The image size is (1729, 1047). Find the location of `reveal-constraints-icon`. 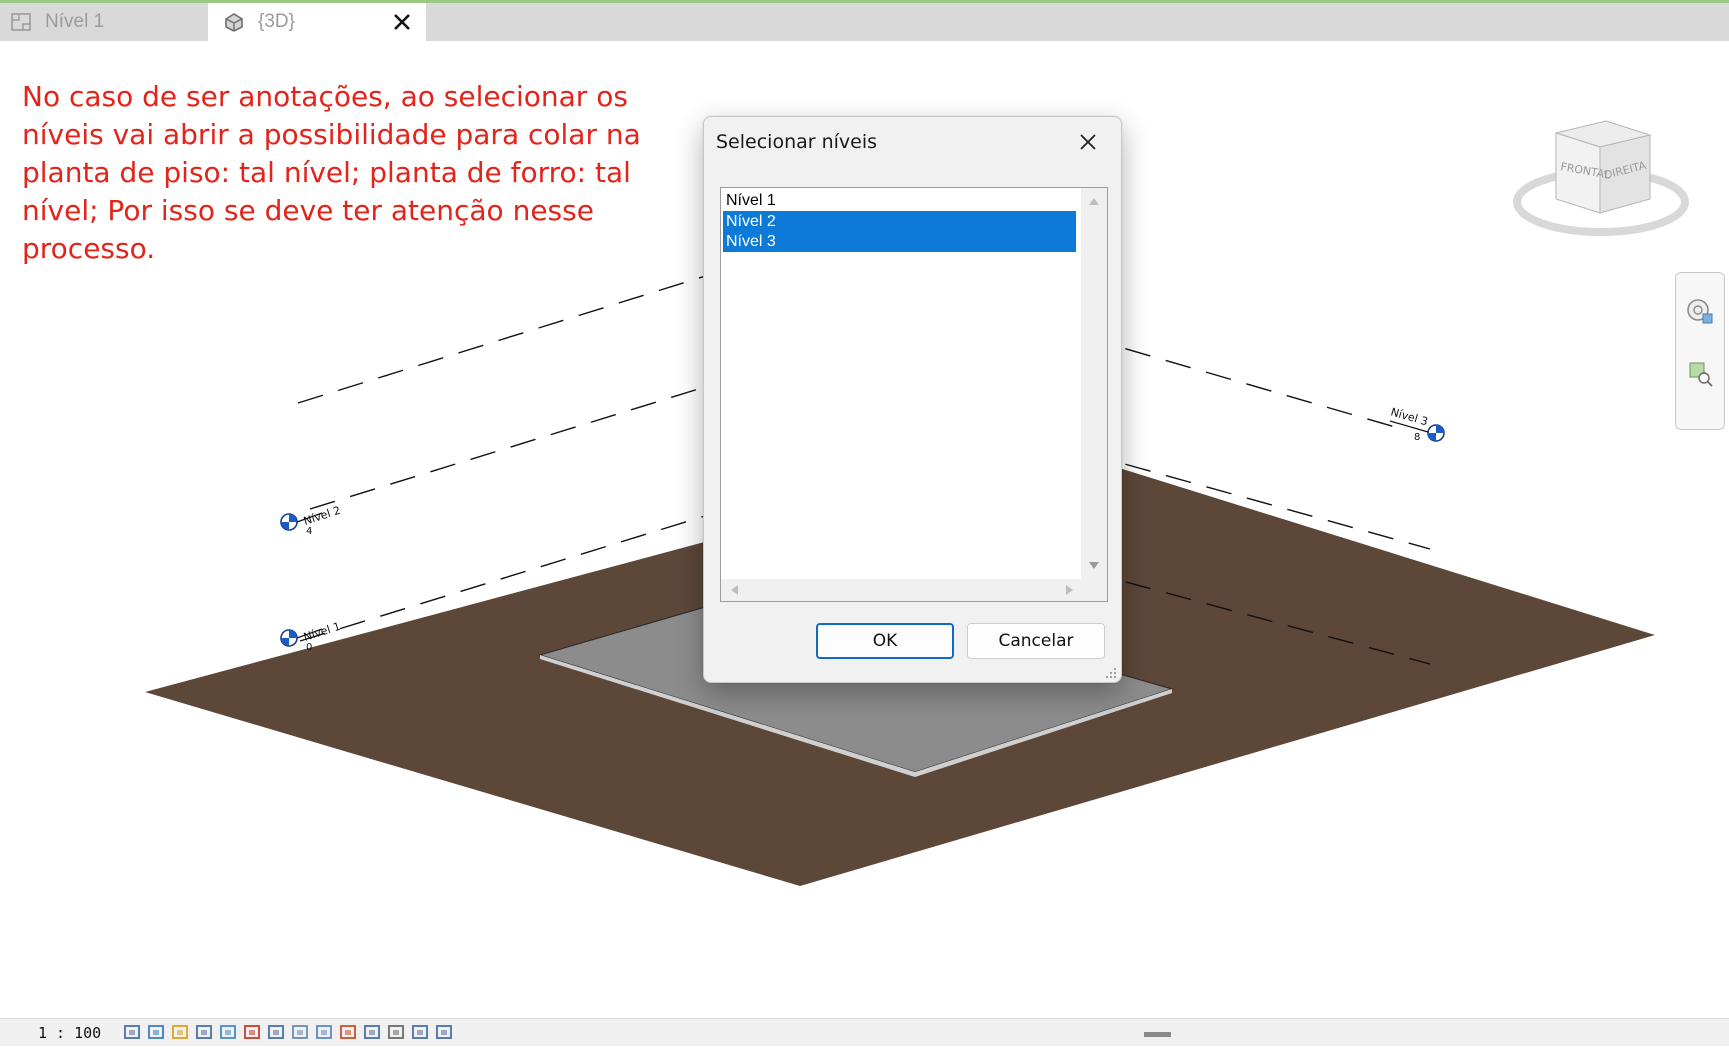

reveal-constraints-icon is located at coordinates (444, 1032).